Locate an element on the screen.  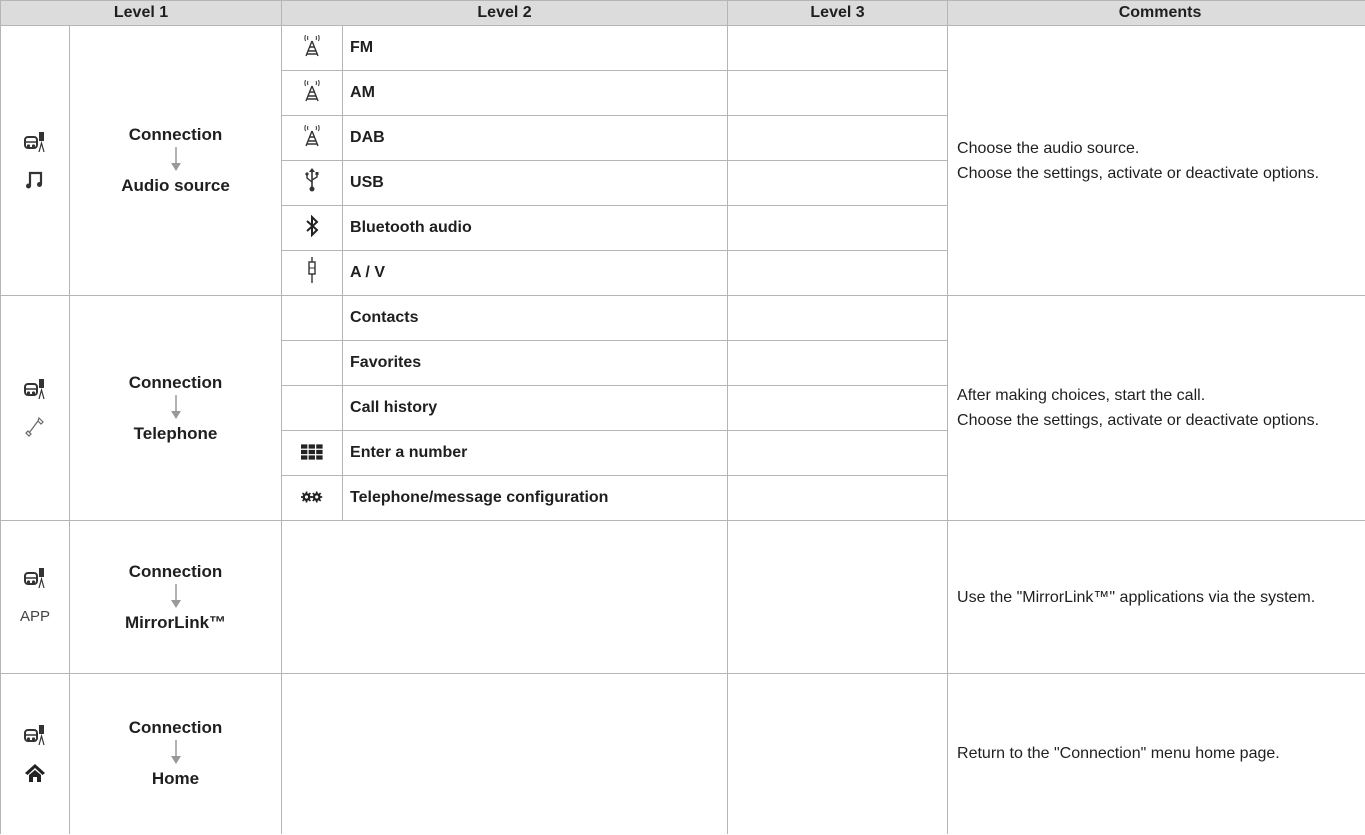
item-label: DAB is located at coordinates (535, 138).